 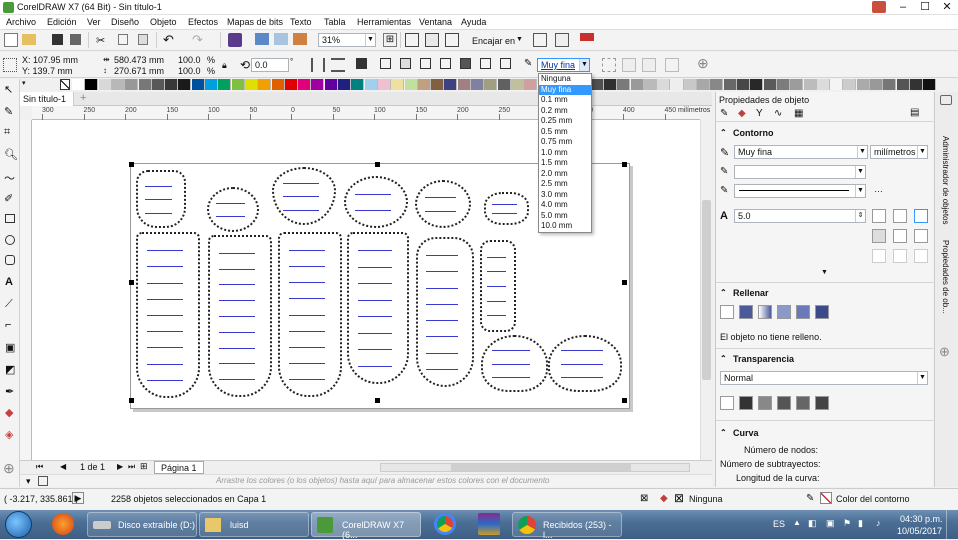 I want to click on clock-time: 04:30 p.m., so click(x=921, y=519).